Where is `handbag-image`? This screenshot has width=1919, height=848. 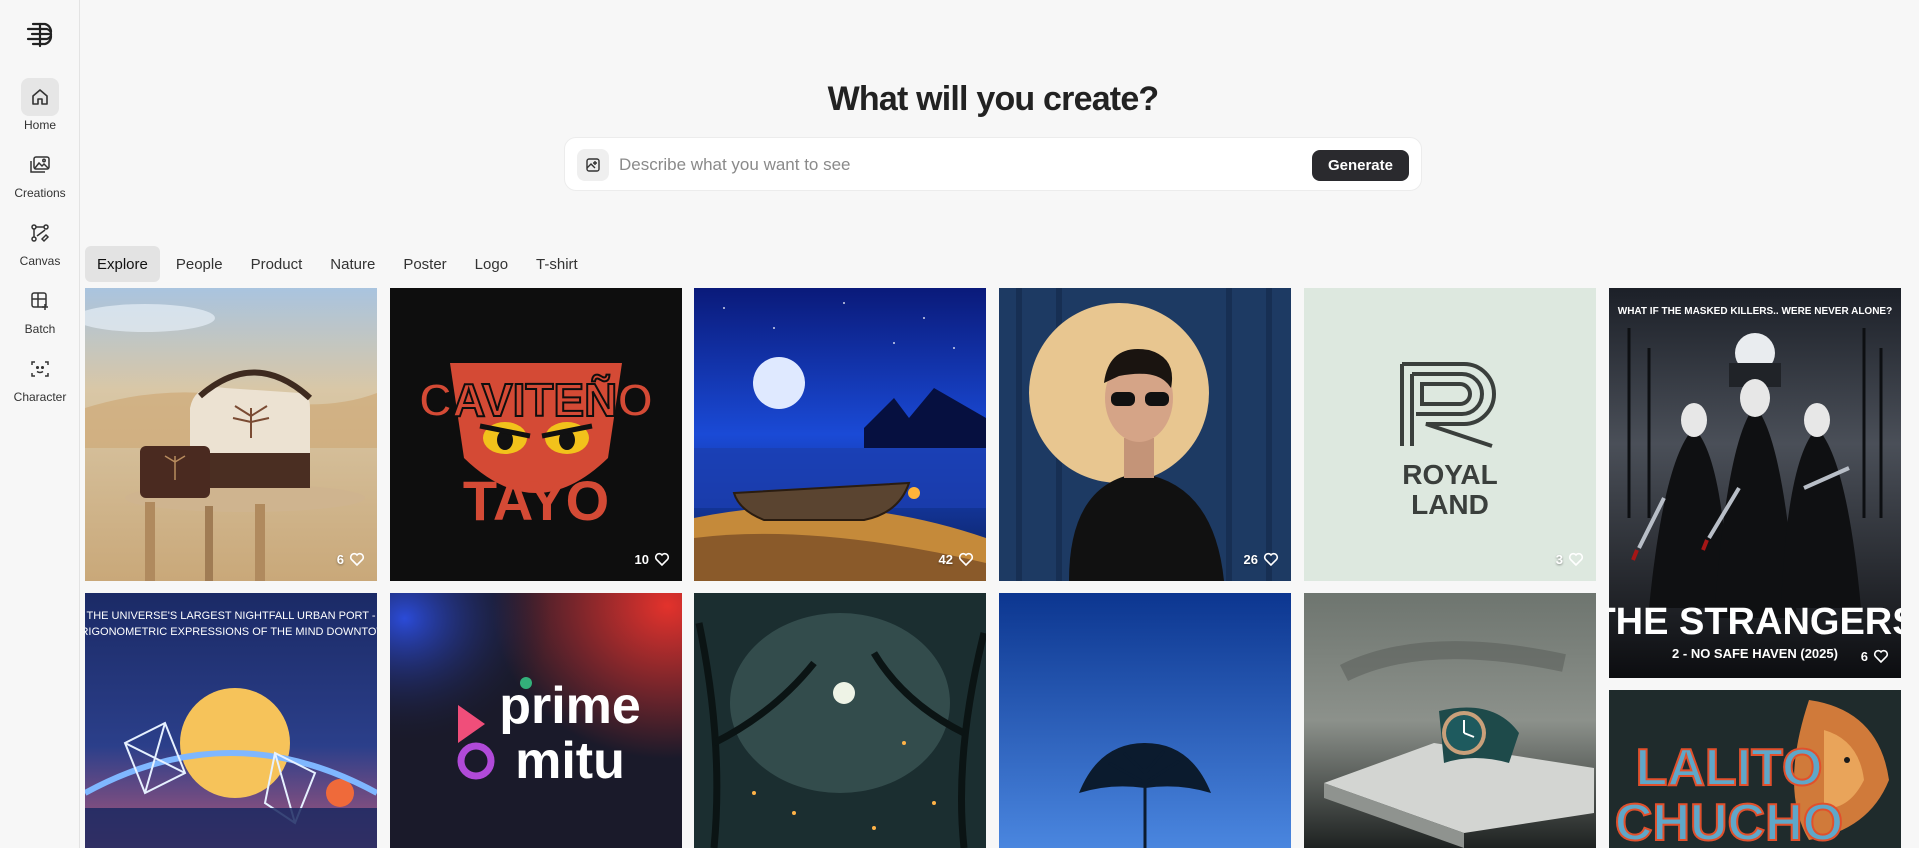 handbag-image is located at coordinates (231, 434).